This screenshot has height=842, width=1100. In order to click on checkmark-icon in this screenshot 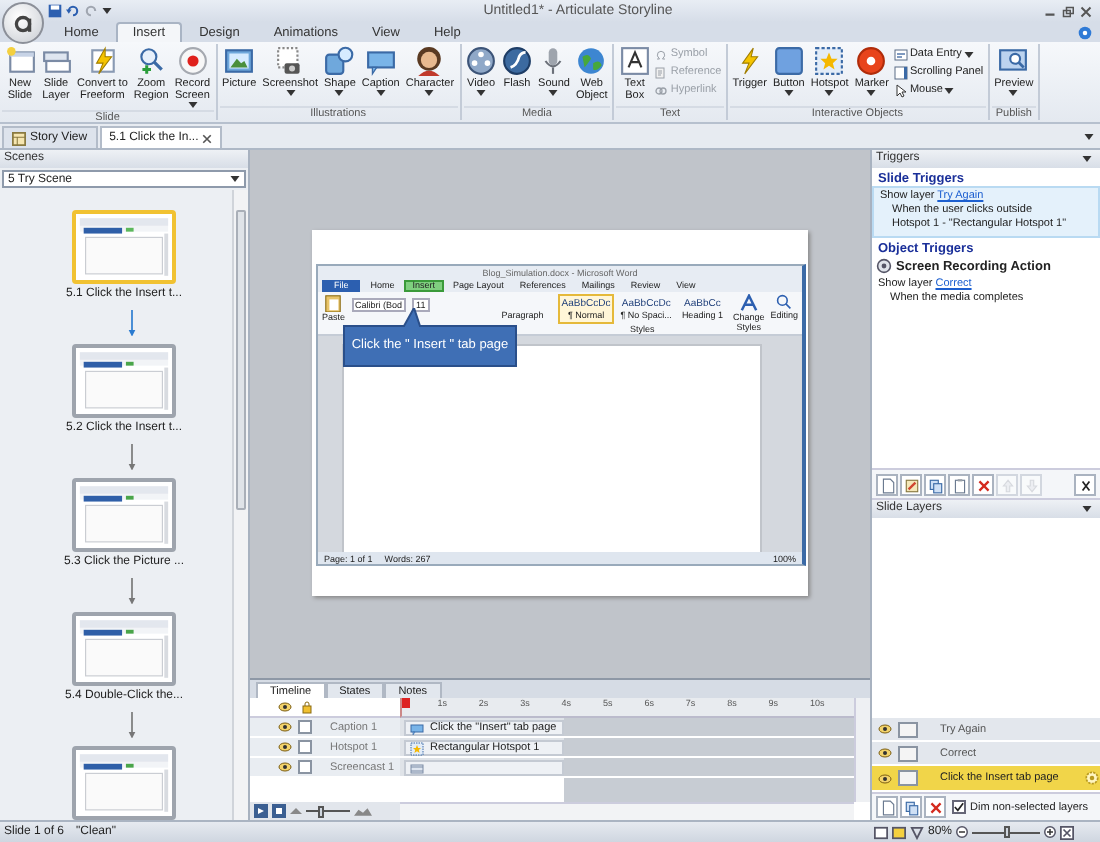, I will do `click(959, 807)`.